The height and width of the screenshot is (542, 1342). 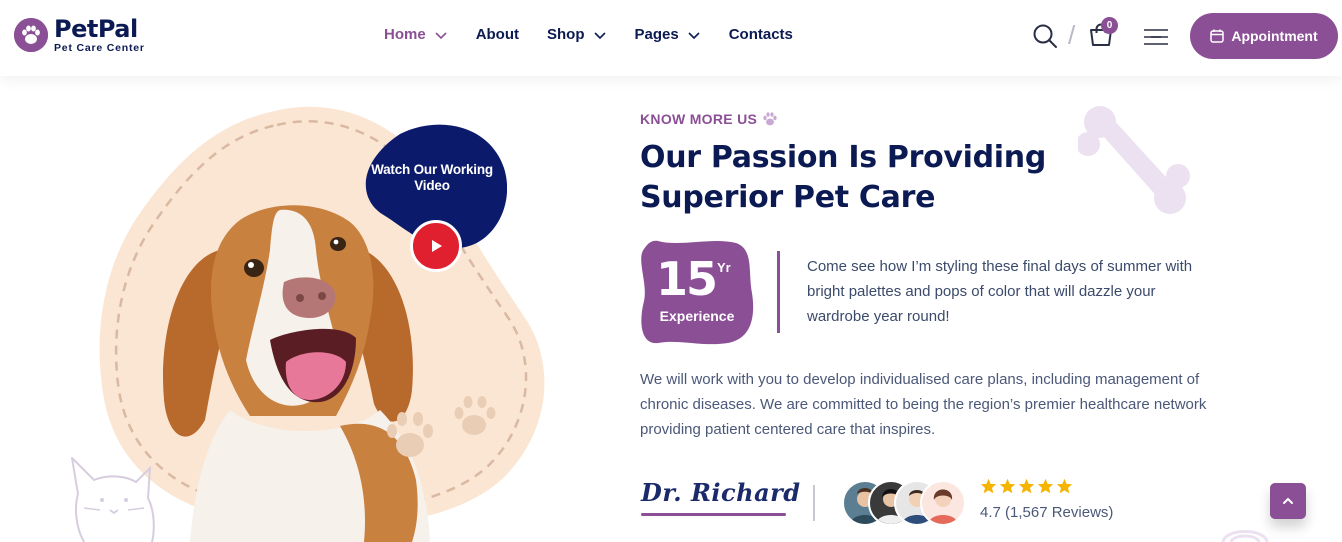 I want to click on experience-number: 15, so click(x=687, y=279).